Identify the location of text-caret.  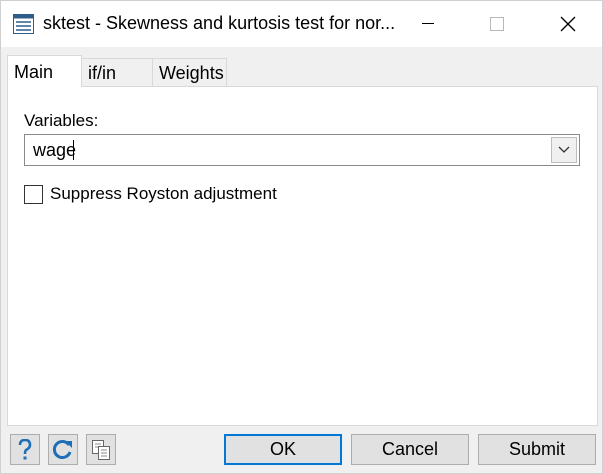
(73, 150).